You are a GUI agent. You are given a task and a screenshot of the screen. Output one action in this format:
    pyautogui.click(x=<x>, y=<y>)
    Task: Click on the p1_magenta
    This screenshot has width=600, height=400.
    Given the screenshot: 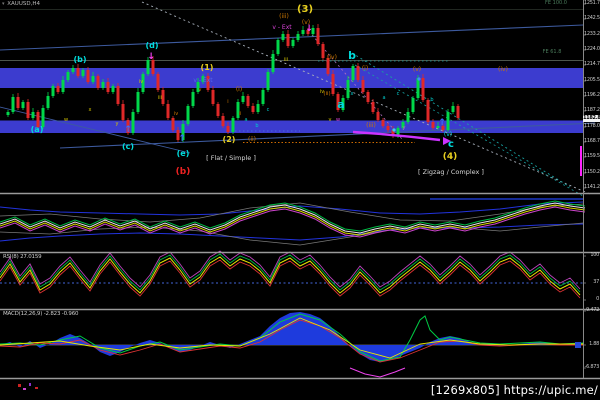 What is the action you would take?
    pyautogui.click(x=293, y=222)
    